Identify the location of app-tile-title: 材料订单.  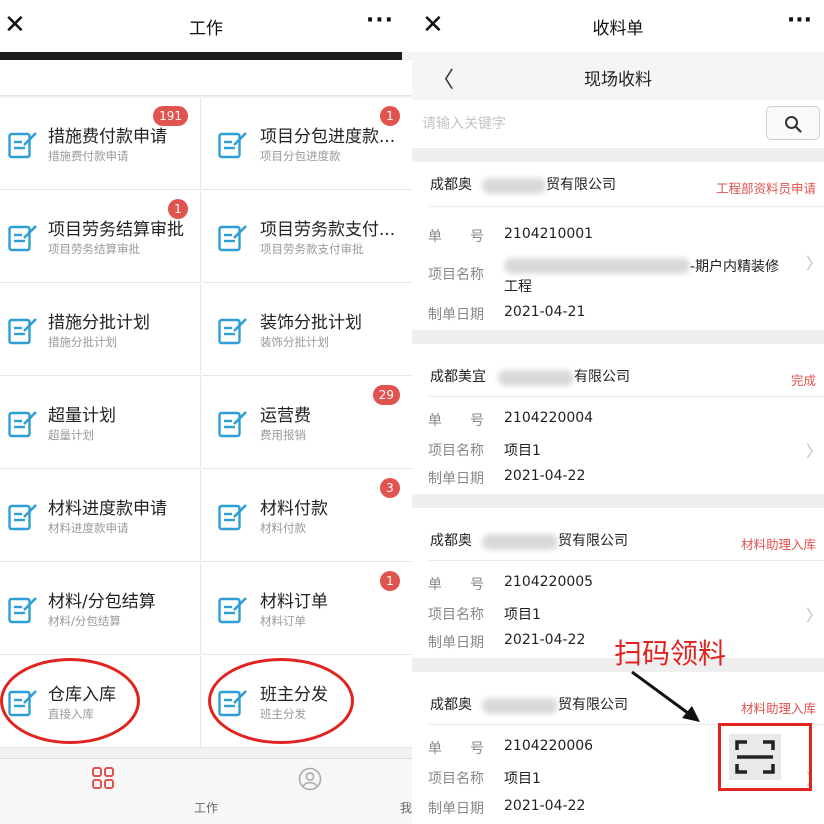
(294, 602).